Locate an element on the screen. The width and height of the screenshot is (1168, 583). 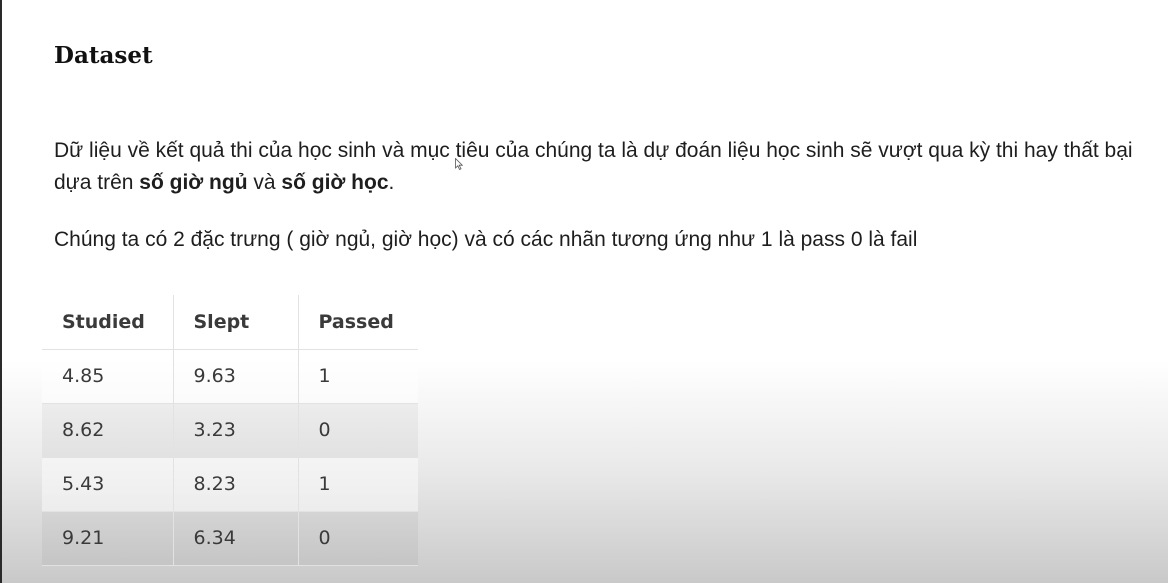
cell-slept: 9.63 is located at coordinates (236, 376).